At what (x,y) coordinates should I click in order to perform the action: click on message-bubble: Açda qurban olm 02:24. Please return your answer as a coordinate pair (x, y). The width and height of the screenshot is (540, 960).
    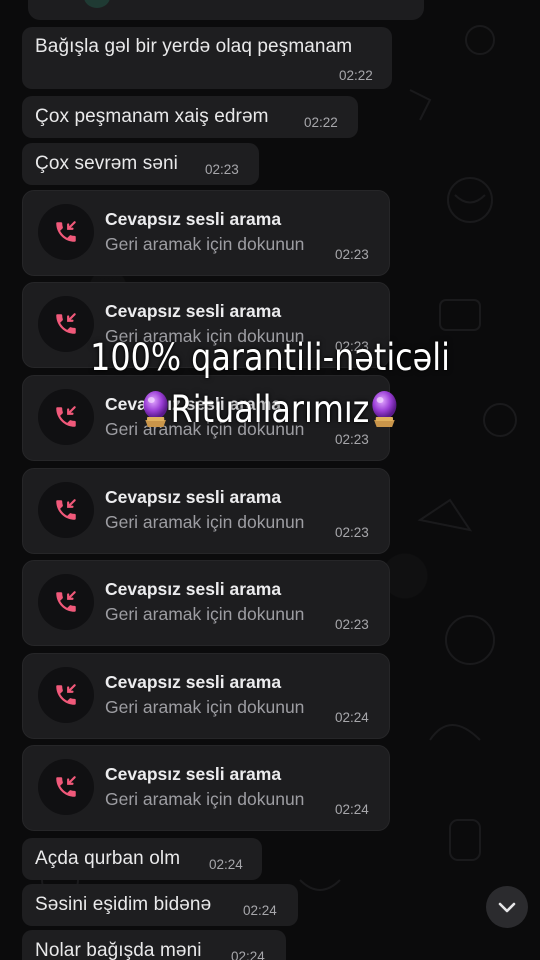
    Looking at the image, I should click on (142, 859).